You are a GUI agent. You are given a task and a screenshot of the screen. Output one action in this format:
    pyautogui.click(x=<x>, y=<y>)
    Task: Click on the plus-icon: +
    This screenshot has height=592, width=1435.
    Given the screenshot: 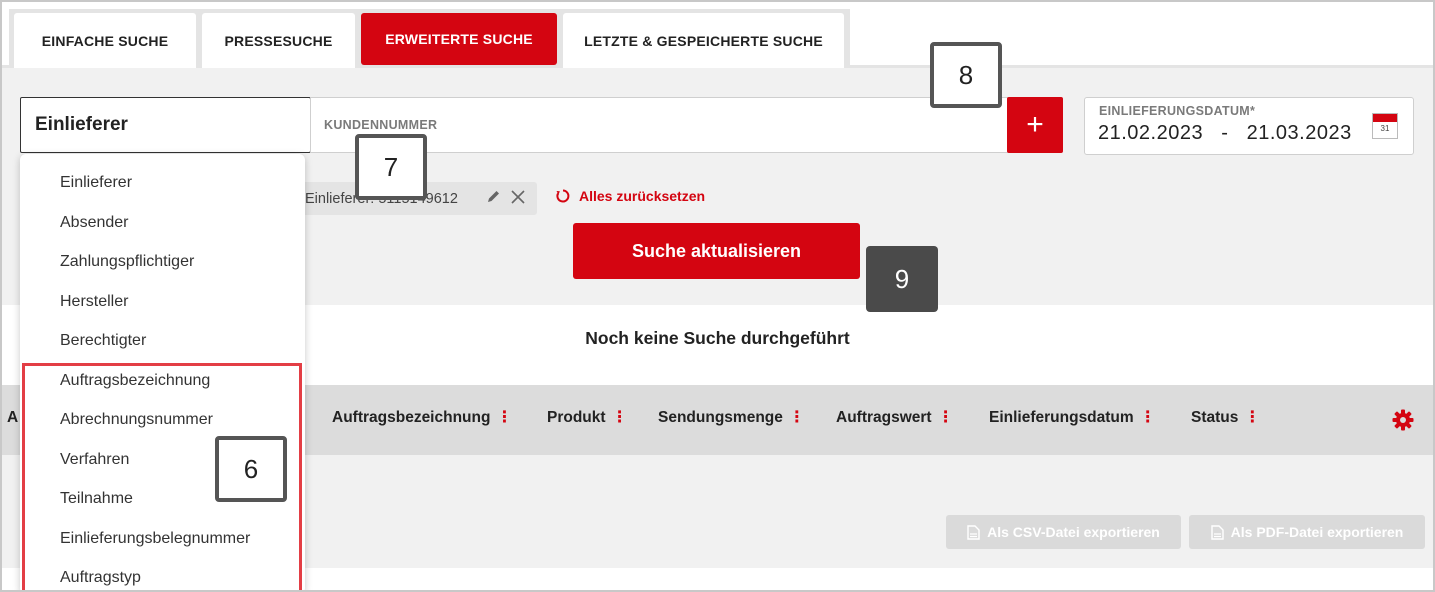 What is the action you would take?
    pyautogui.click(x=1035, y=124)
    